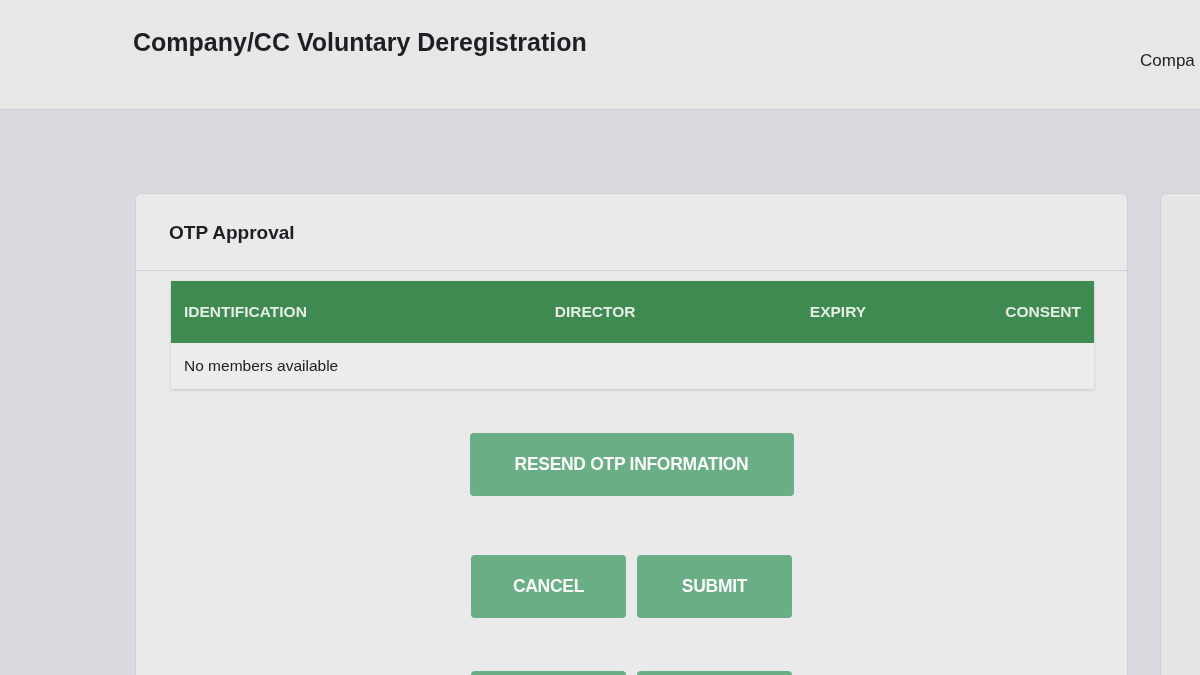  Describe the element at coordinates (1168, 61) in the screenshot. I see `breadcrumb-text: Compa` at that location.